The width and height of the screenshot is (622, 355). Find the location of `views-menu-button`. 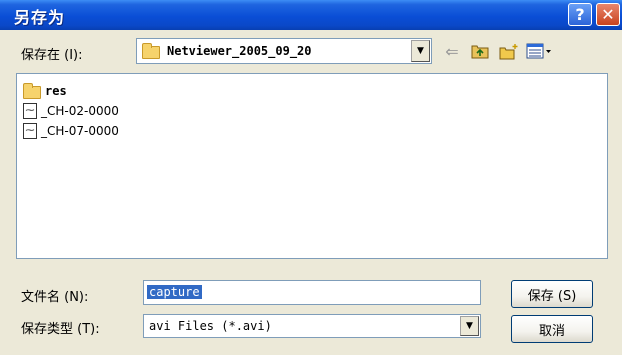

views-menu-button is located at coordinates (539, 51).